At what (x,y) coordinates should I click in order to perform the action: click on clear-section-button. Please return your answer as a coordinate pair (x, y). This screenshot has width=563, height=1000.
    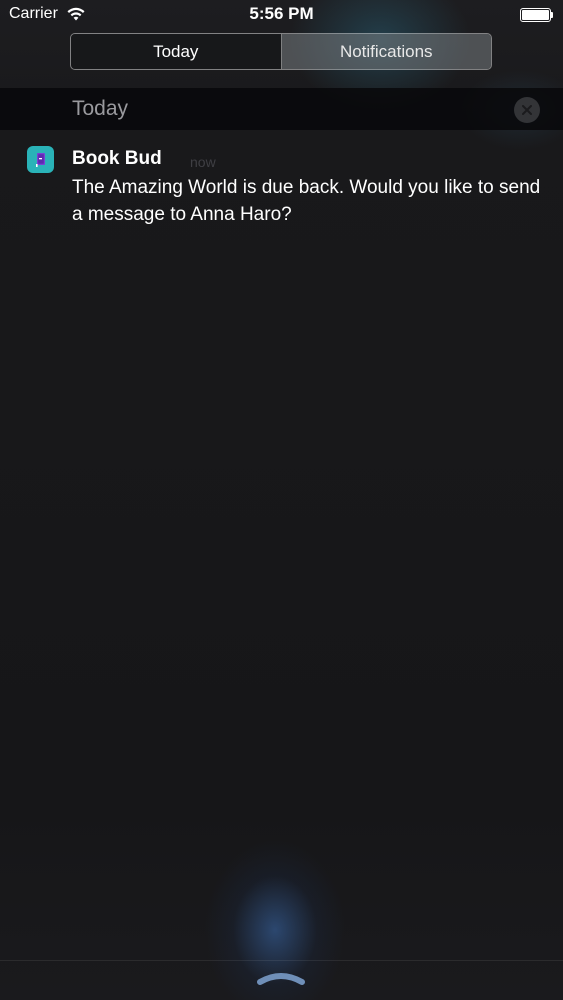
    Looking at the image, I should click on (527, 110).